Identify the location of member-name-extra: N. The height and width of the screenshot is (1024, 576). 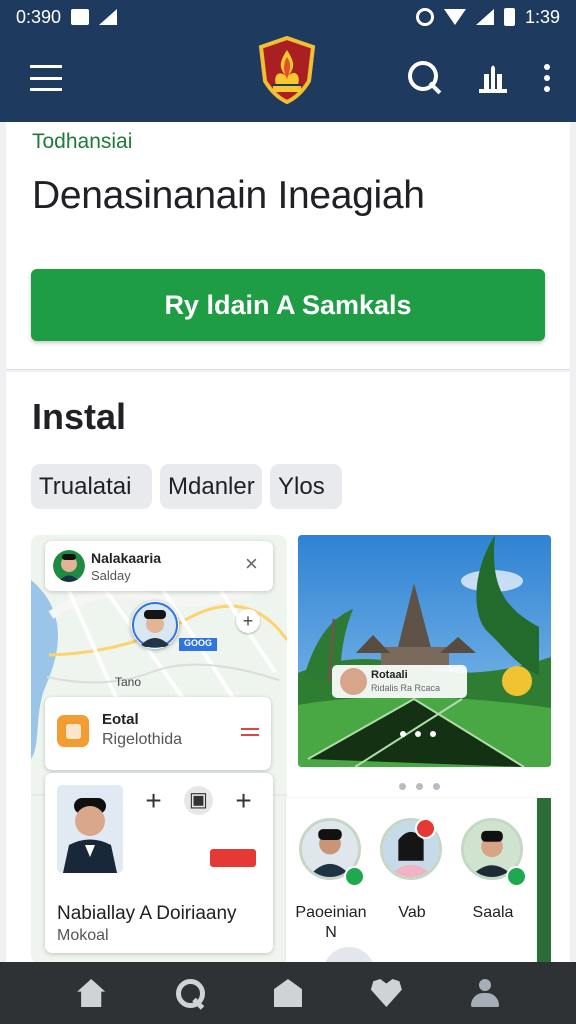
(331, 932).